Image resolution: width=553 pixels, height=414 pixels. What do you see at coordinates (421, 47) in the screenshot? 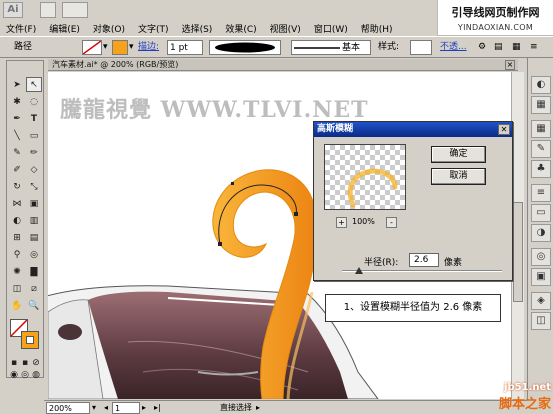
I see `style-swatch` at bounding box center [421, 47].